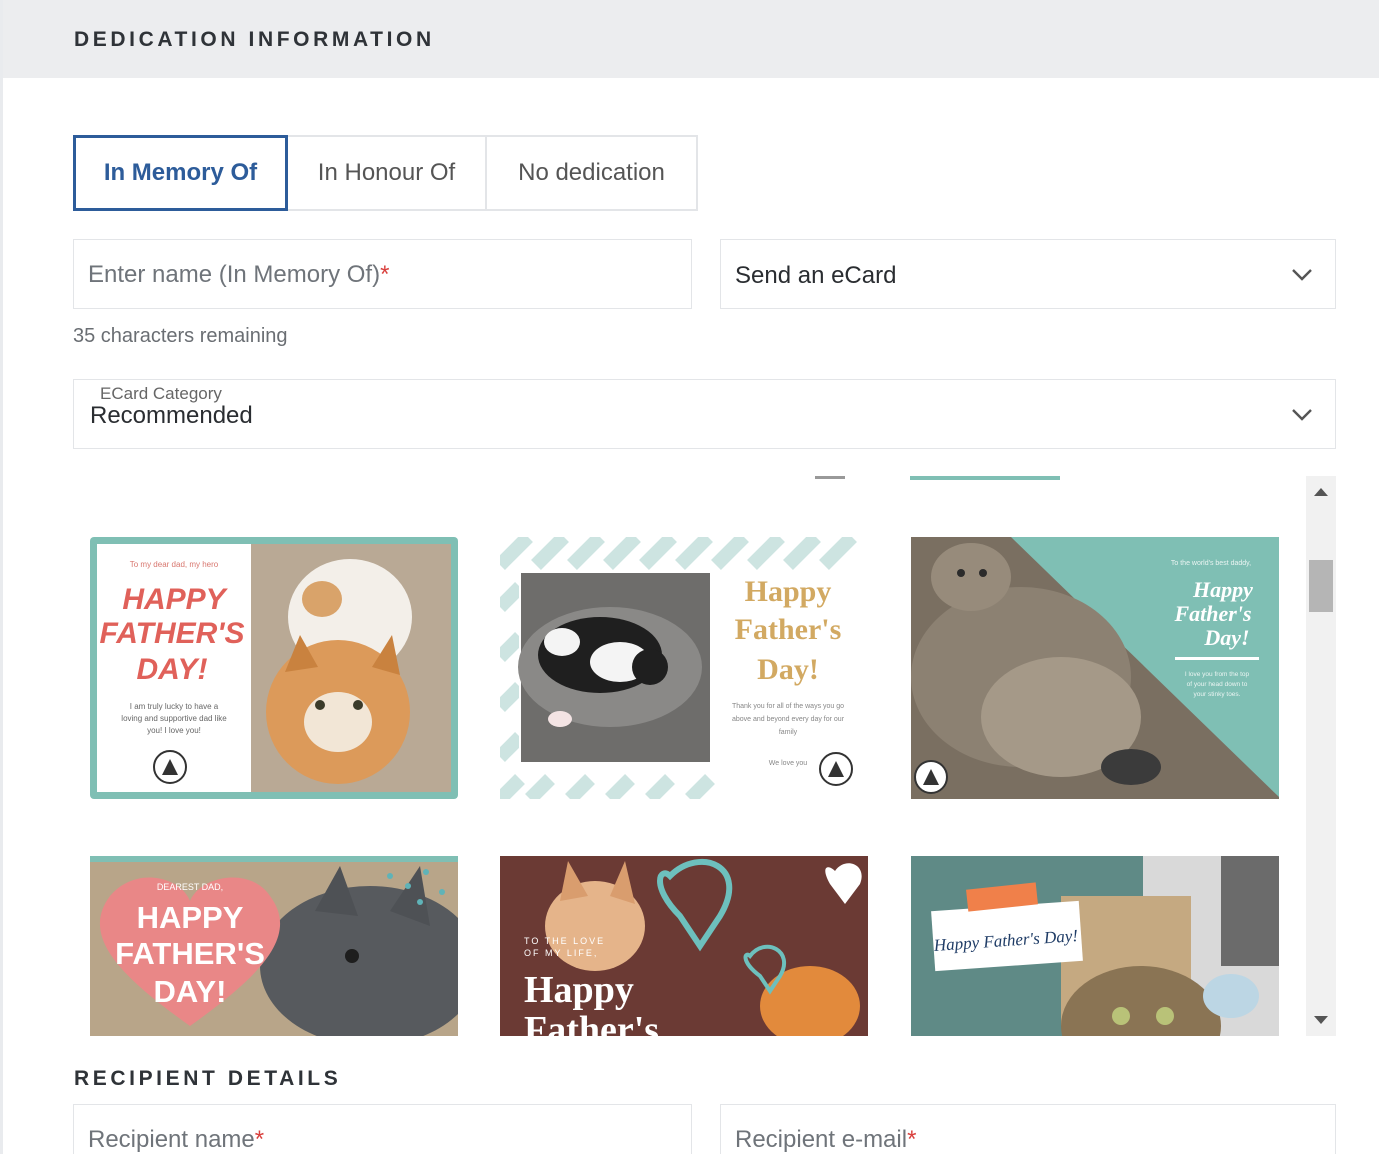 The height and width of the screenshot is (1154, 1379). Describe the element at coordinates (161, 393) in the screenshot. I see `ecard-category-label: ECard Category` at that location.